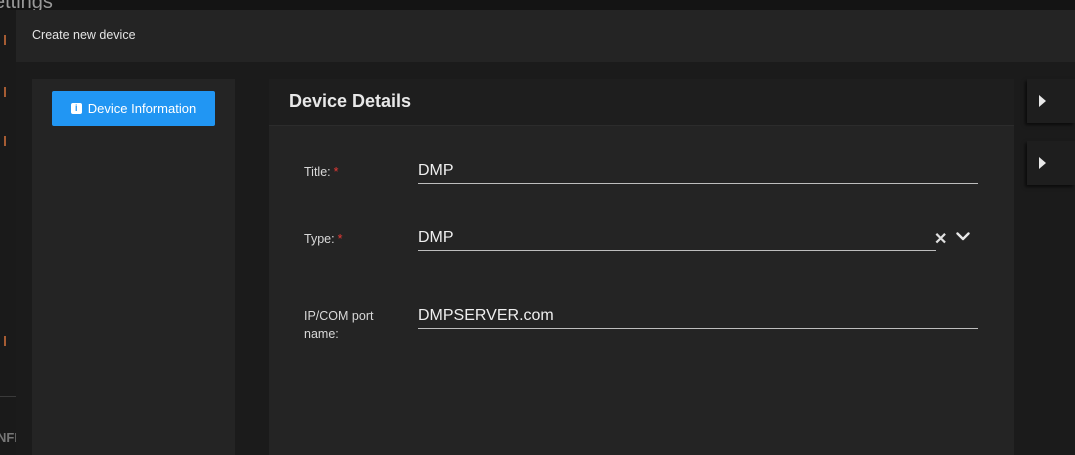 This screenshot has height=455, width=1075. What do you see at coordinates (641, 102) in the screenshot?
I see `details-header: Device Details` at bounding box center [641, 102].